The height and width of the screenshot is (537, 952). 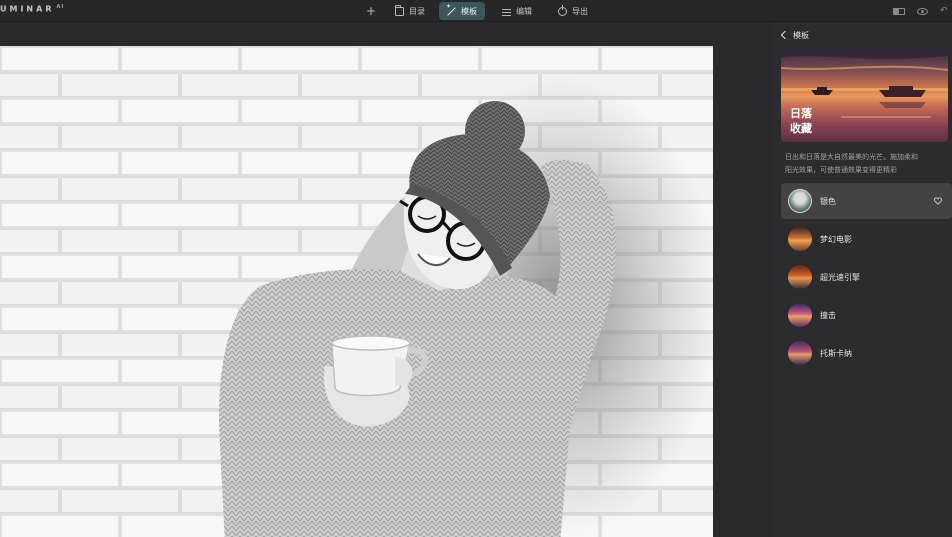 I want to click on collection-hero-card: 日落 收藏, so click(x=864, y=96).